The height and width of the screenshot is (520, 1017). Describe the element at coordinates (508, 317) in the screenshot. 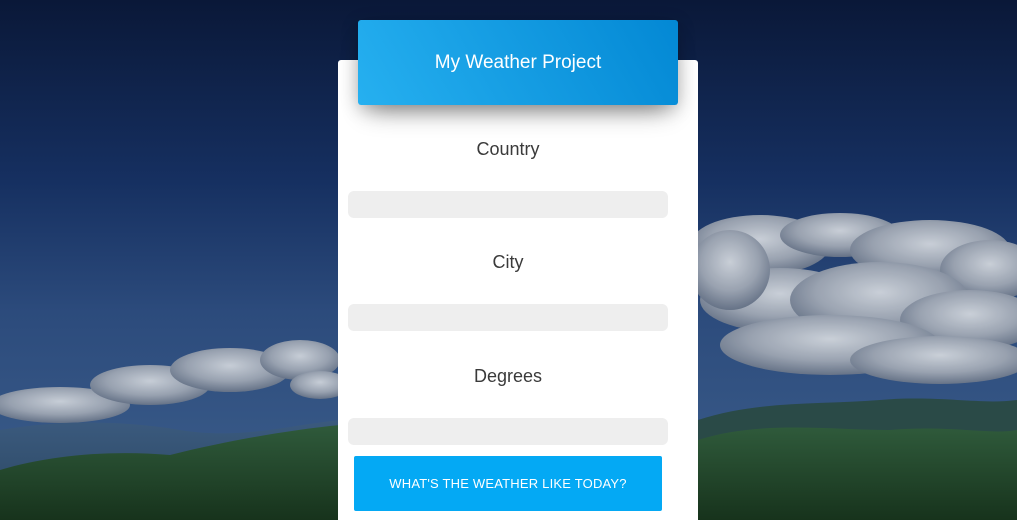

I see `city-input` at that location.